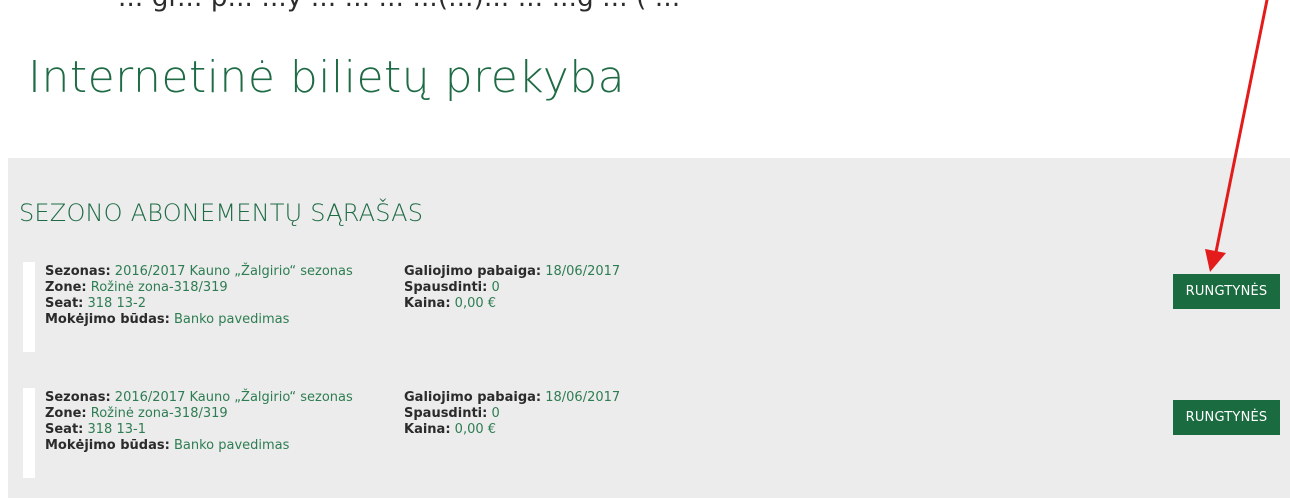  What do you see at coordinates (327, 77) in the screenshot?
I see `page-title: Internetinė bilietų prekyba` at bounding box center [327, 77].